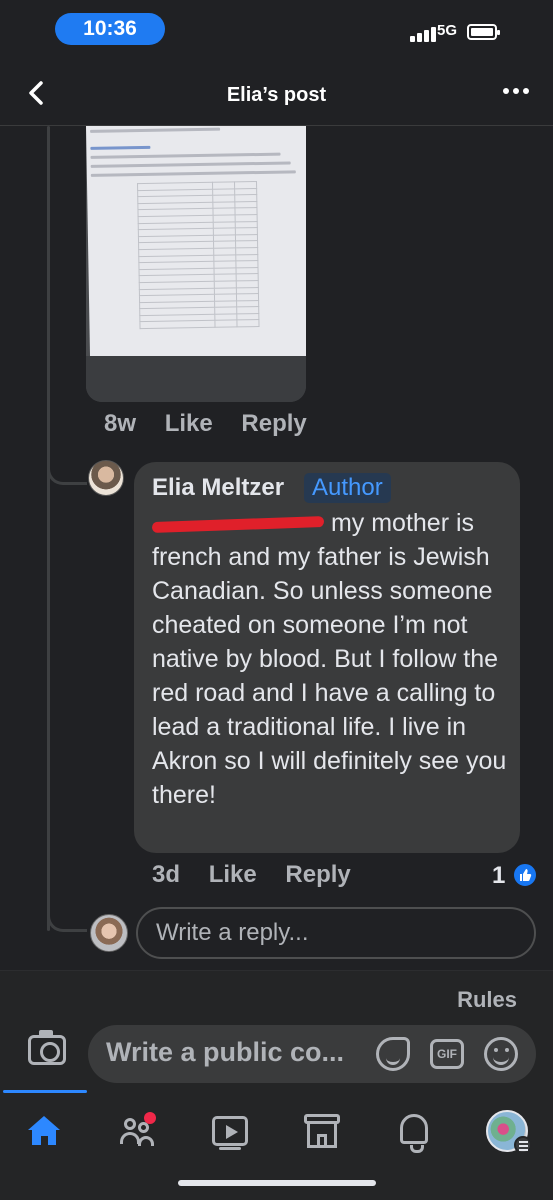 This screenshot has height=1200, width=553. I want to click on thread-line, so click(48, 528).